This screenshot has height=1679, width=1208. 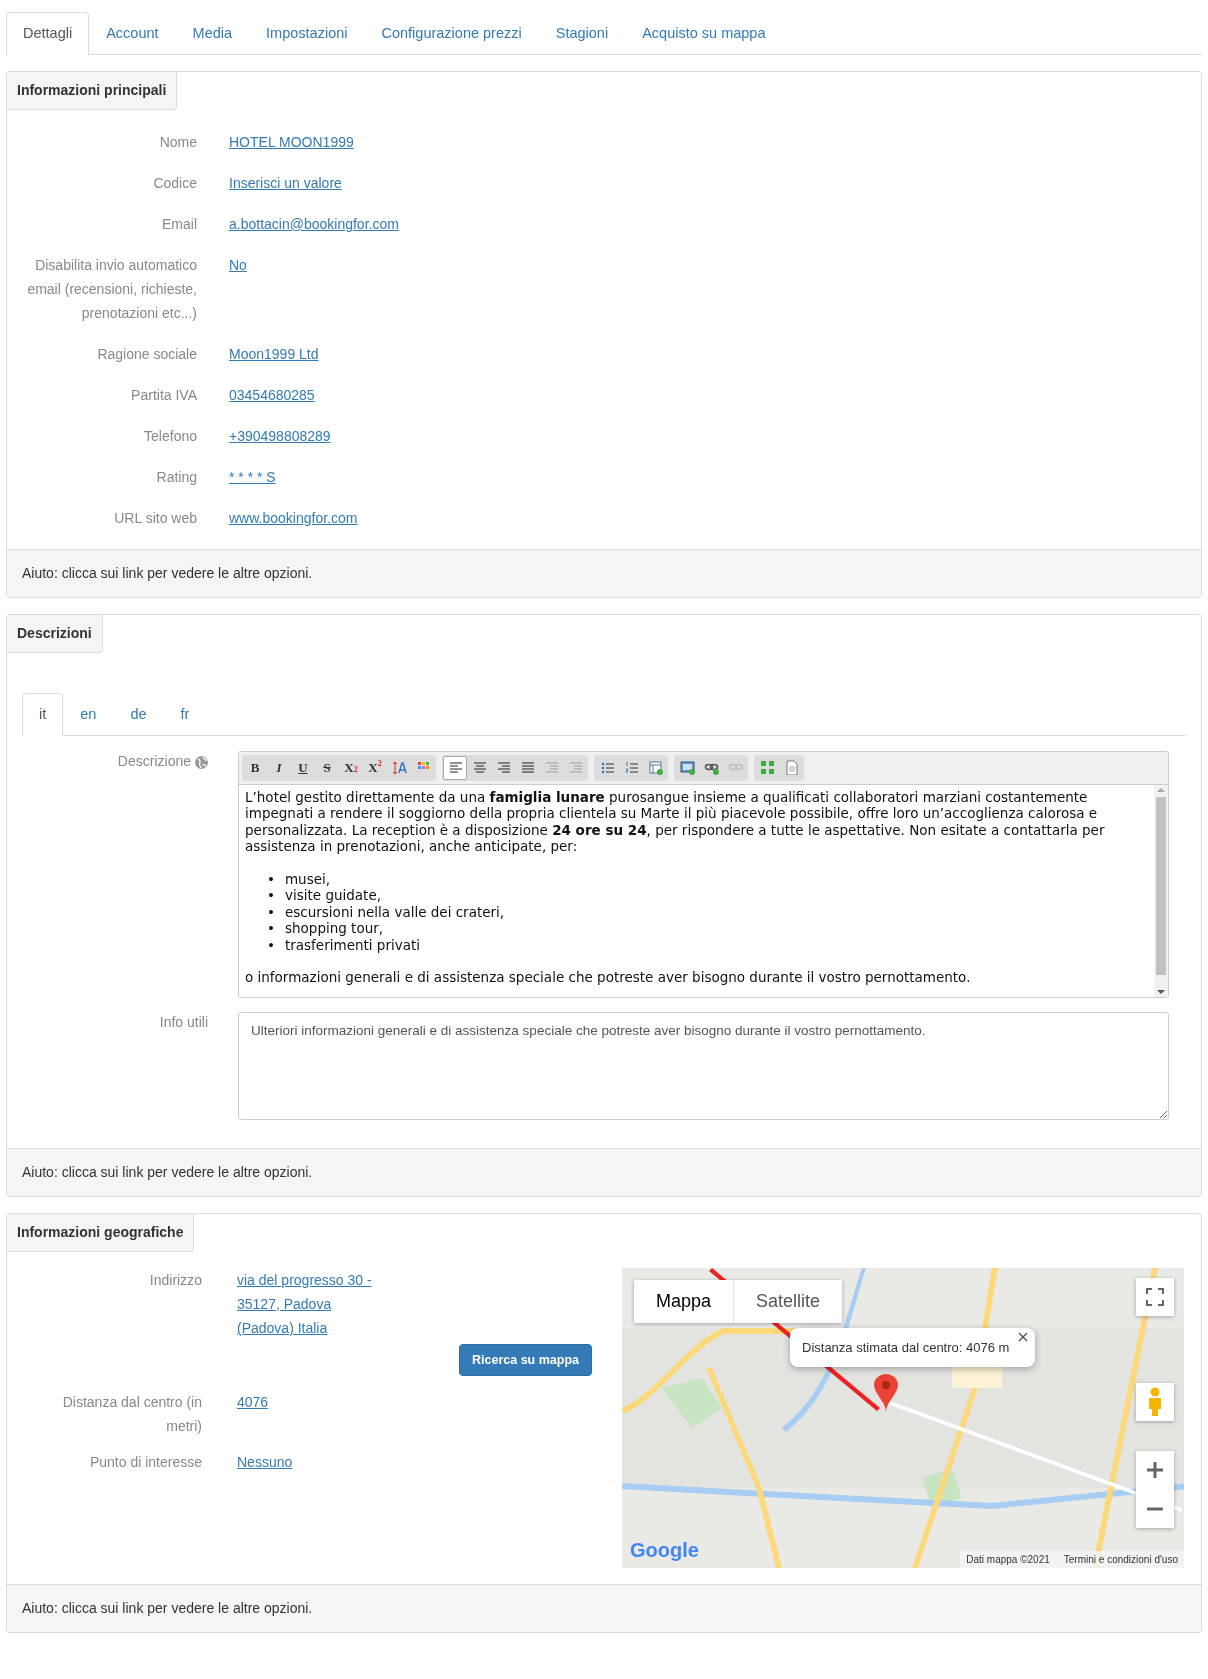 What do you see at coordinates (170, 436) in the screenshot?
I see `field-label: Telefono` at bounding box center [170, 436].